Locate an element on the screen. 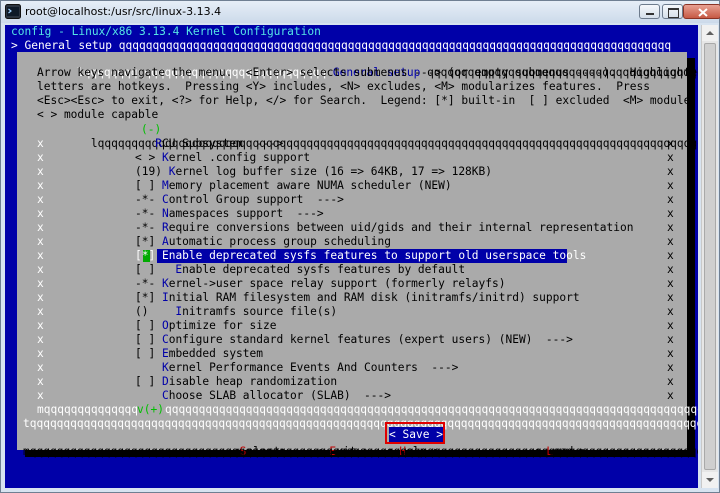  maximize-button is located at coordinates (672, 11).